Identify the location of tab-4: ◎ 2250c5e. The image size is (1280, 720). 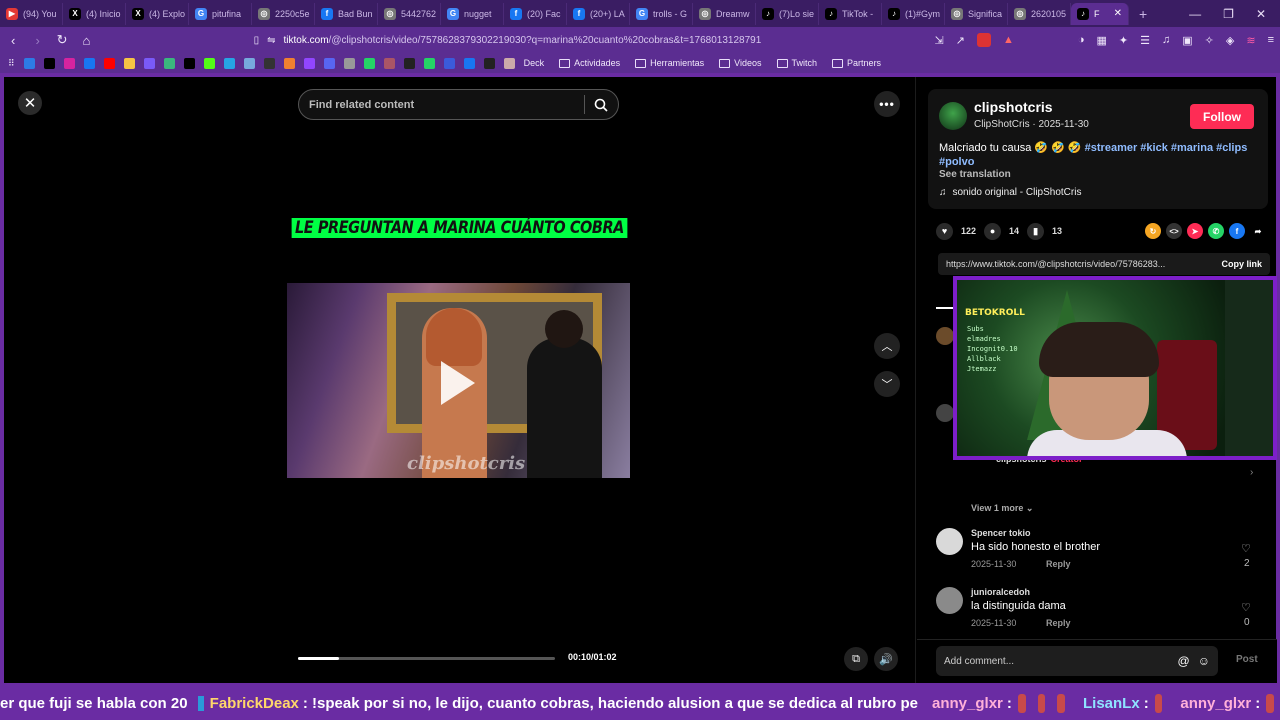
(283, 13).